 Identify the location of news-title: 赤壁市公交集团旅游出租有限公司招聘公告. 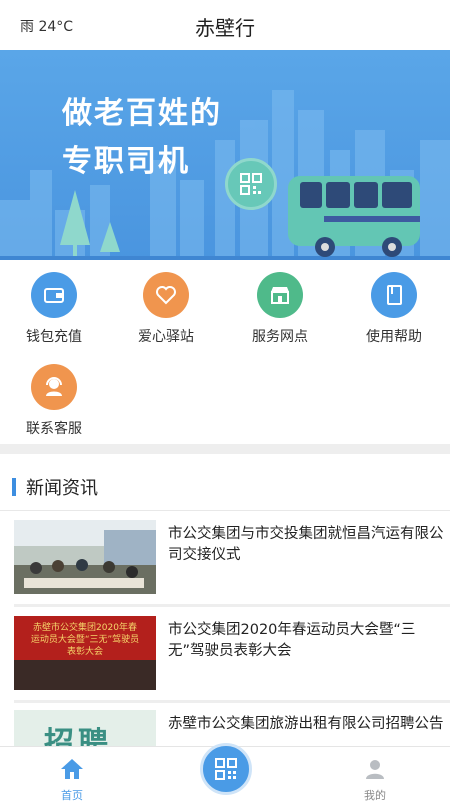
(306, 724).